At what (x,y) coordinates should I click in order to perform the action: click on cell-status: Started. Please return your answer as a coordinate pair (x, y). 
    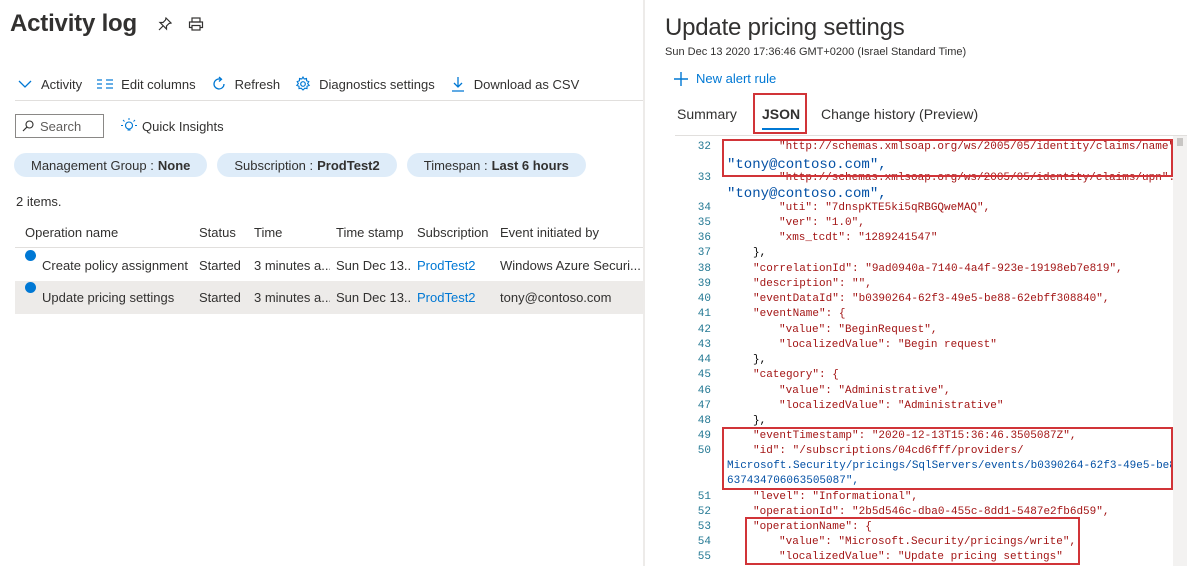
    Looking at the image, I should click on (220, 265).